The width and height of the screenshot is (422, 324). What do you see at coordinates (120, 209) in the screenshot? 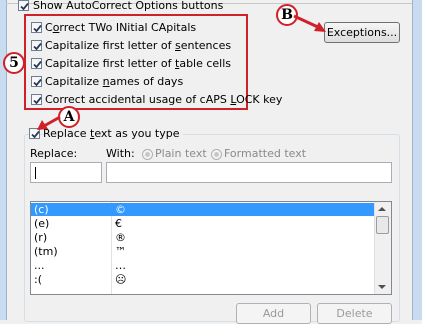
I see `row-with-cell: ©` at bounding box center [120, 209].